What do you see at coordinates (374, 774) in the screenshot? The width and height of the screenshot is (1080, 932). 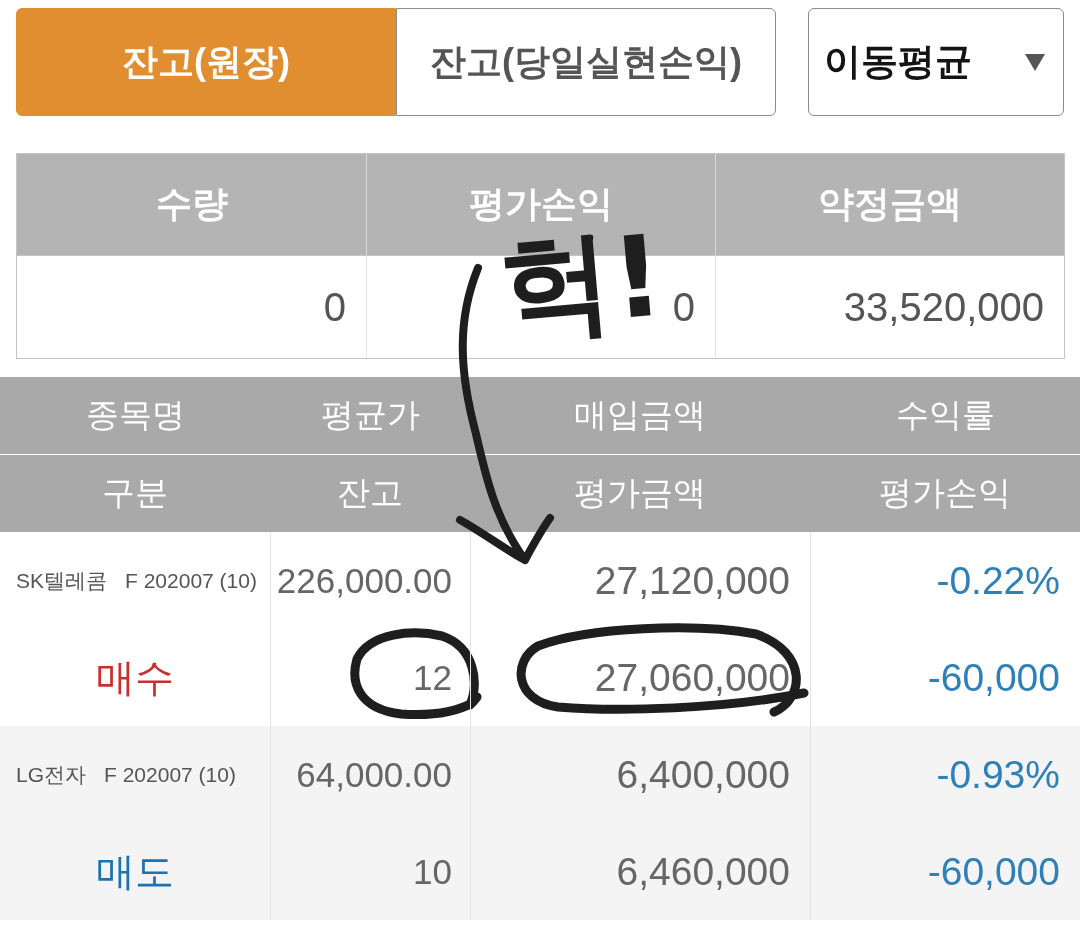 I see `table-cell: 64,000.00` at bounding box center [374, 774].